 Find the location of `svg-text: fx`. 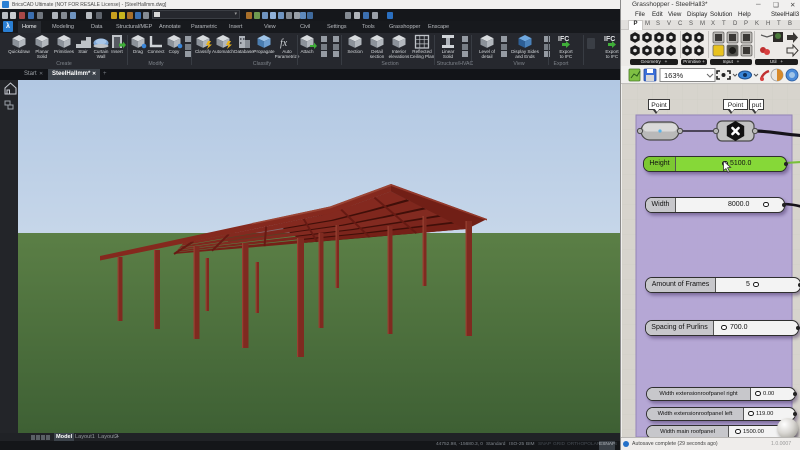

svg-text: fx is located at coordinates (284, 43).